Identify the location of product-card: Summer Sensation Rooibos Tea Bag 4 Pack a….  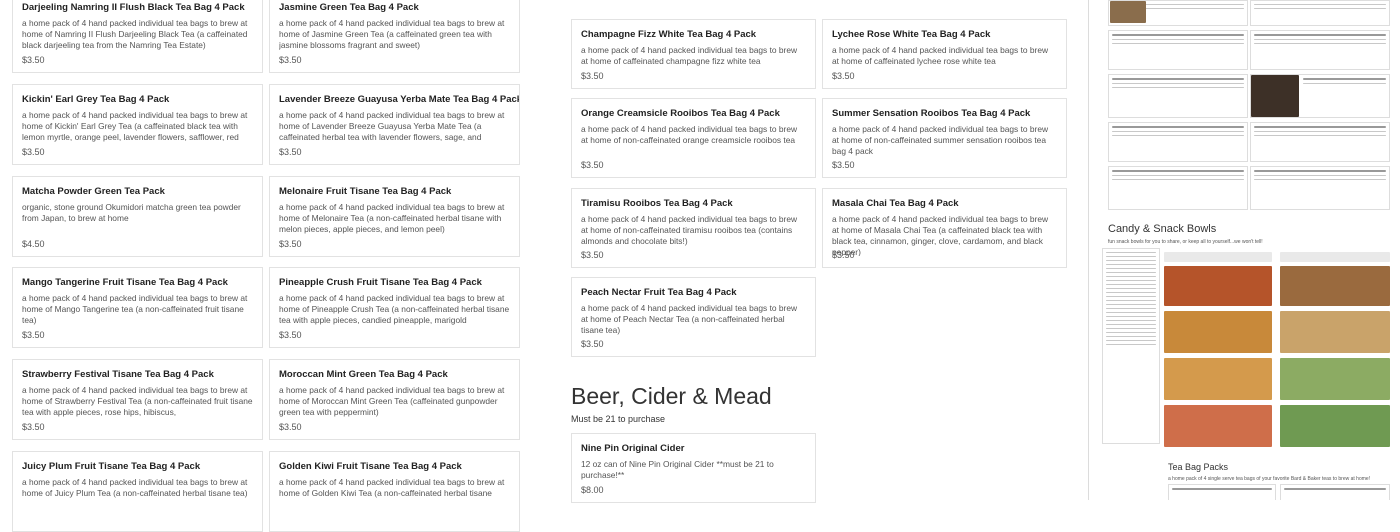
(944, 138).